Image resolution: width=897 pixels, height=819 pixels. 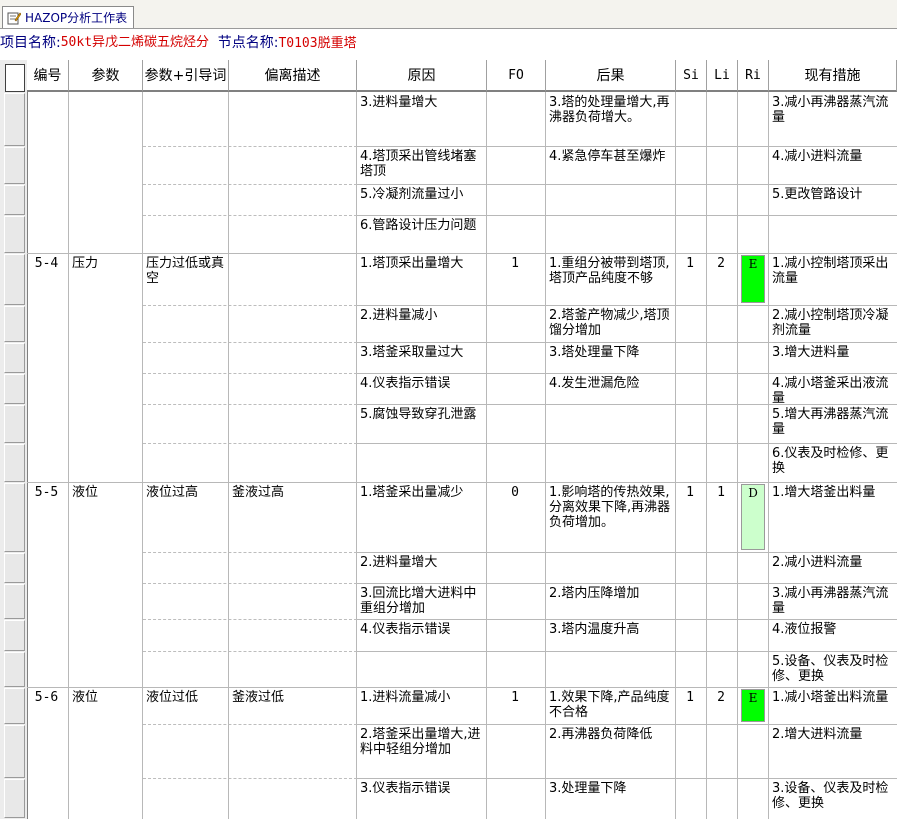 I want to click on header-fo: FO, so click(x=516, y=76).